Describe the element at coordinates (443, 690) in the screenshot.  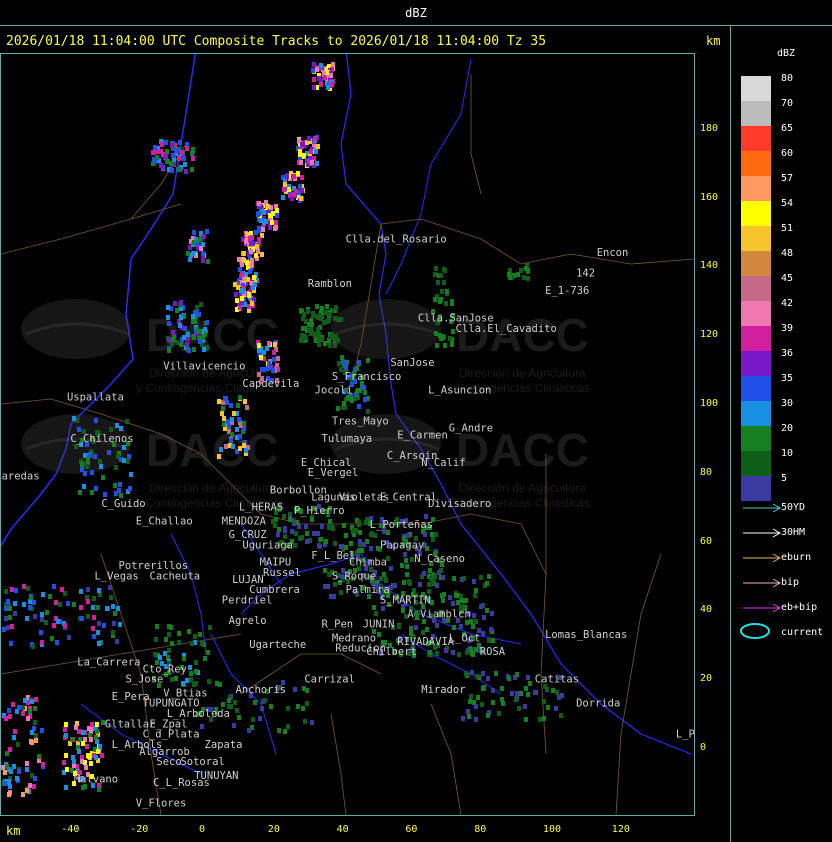
I see `place-label: Mirador` at that location.